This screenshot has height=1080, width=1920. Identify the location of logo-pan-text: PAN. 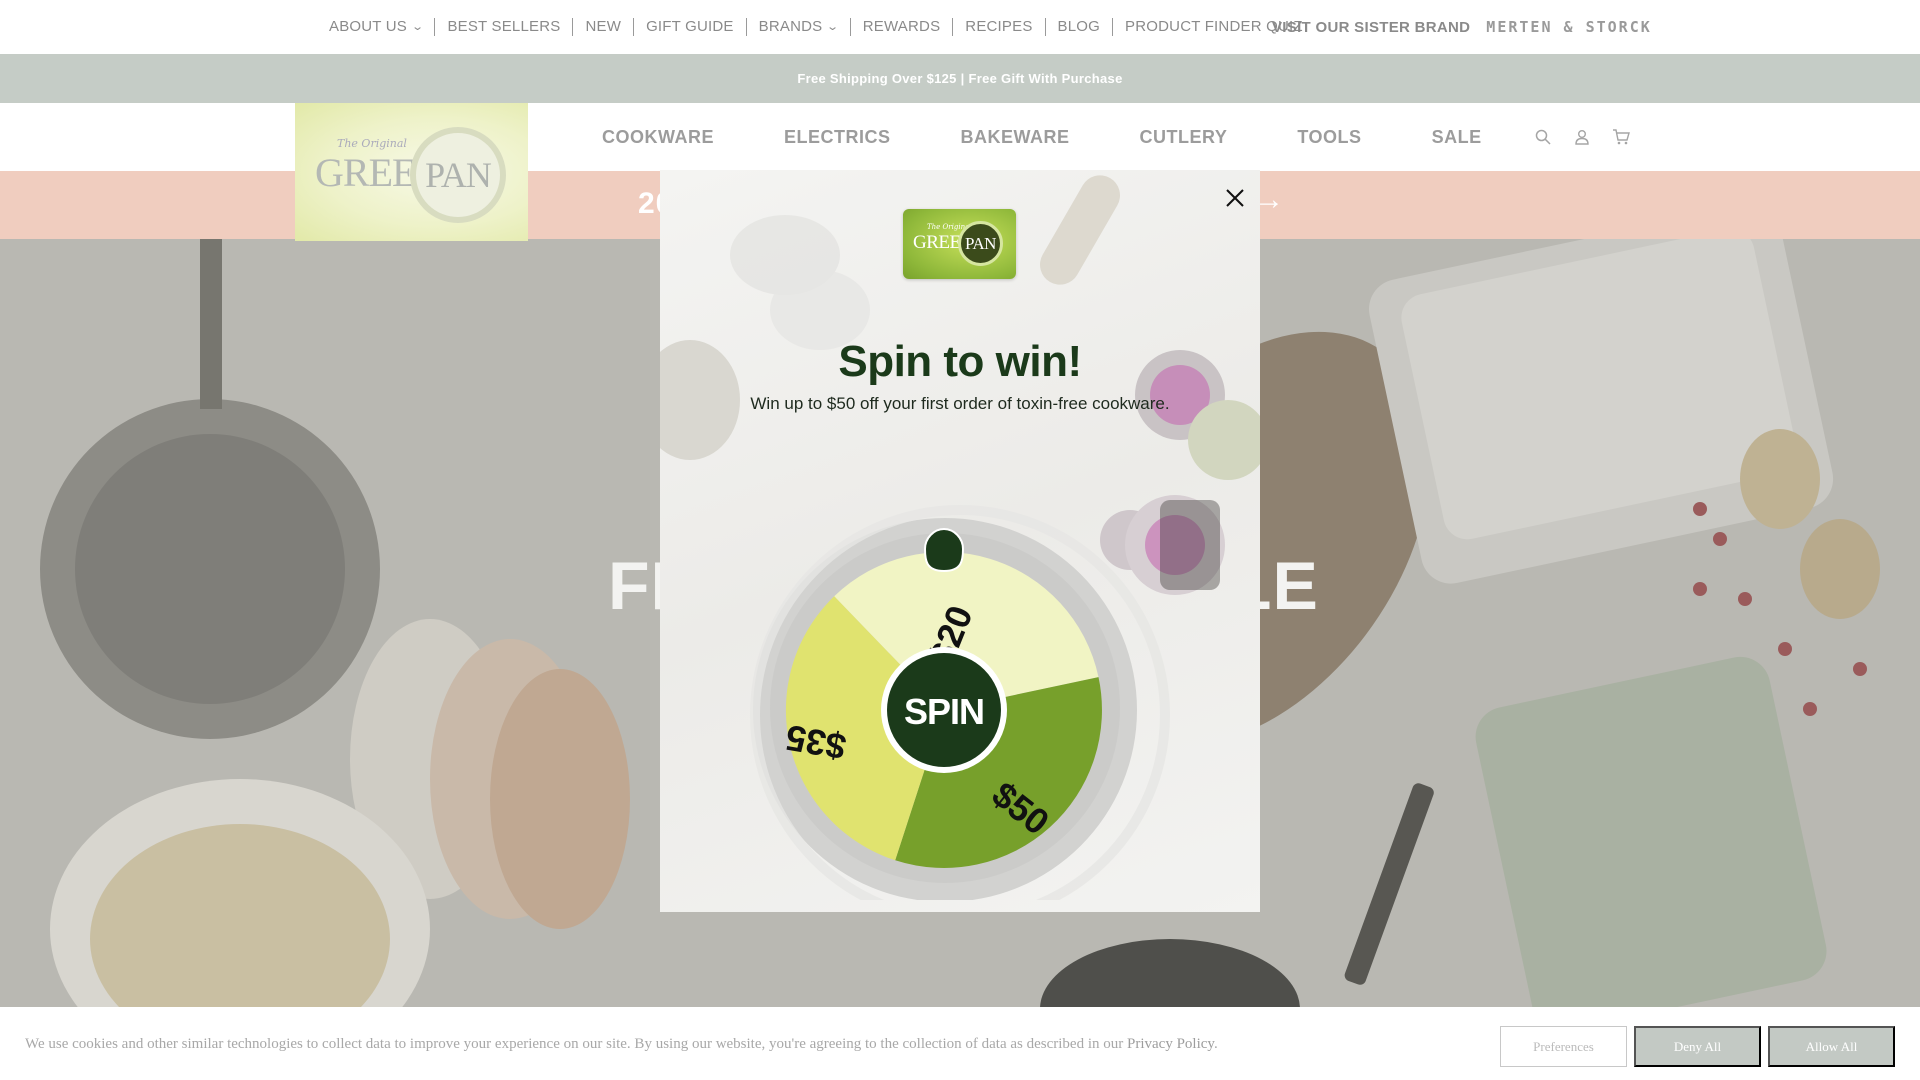
(458, 175).